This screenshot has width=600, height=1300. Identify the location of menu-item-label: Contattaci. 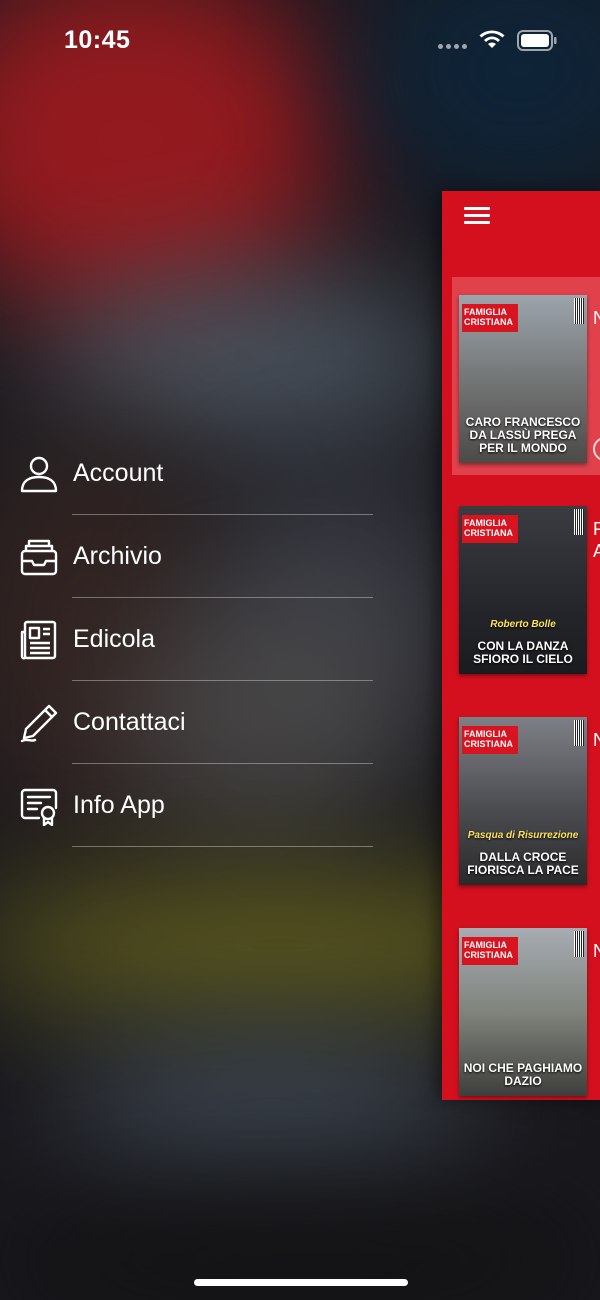
(129, 722).